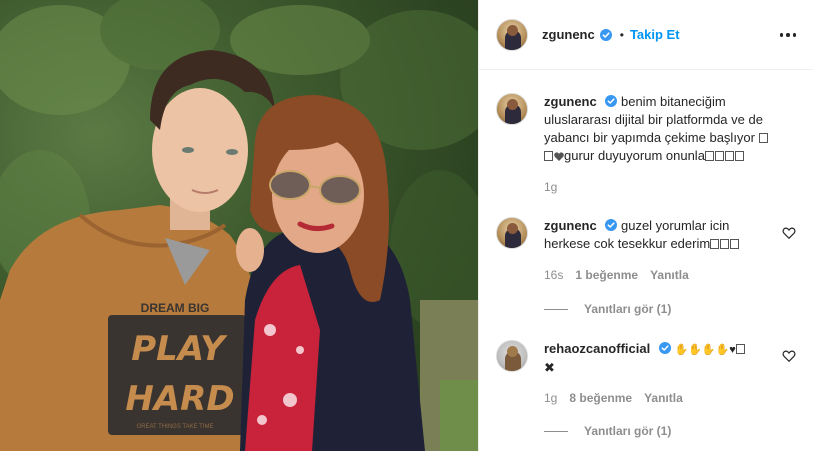 This screenshot has height=451, width=813. I want to click on caption-username: zgunenc, so click(570, 101).